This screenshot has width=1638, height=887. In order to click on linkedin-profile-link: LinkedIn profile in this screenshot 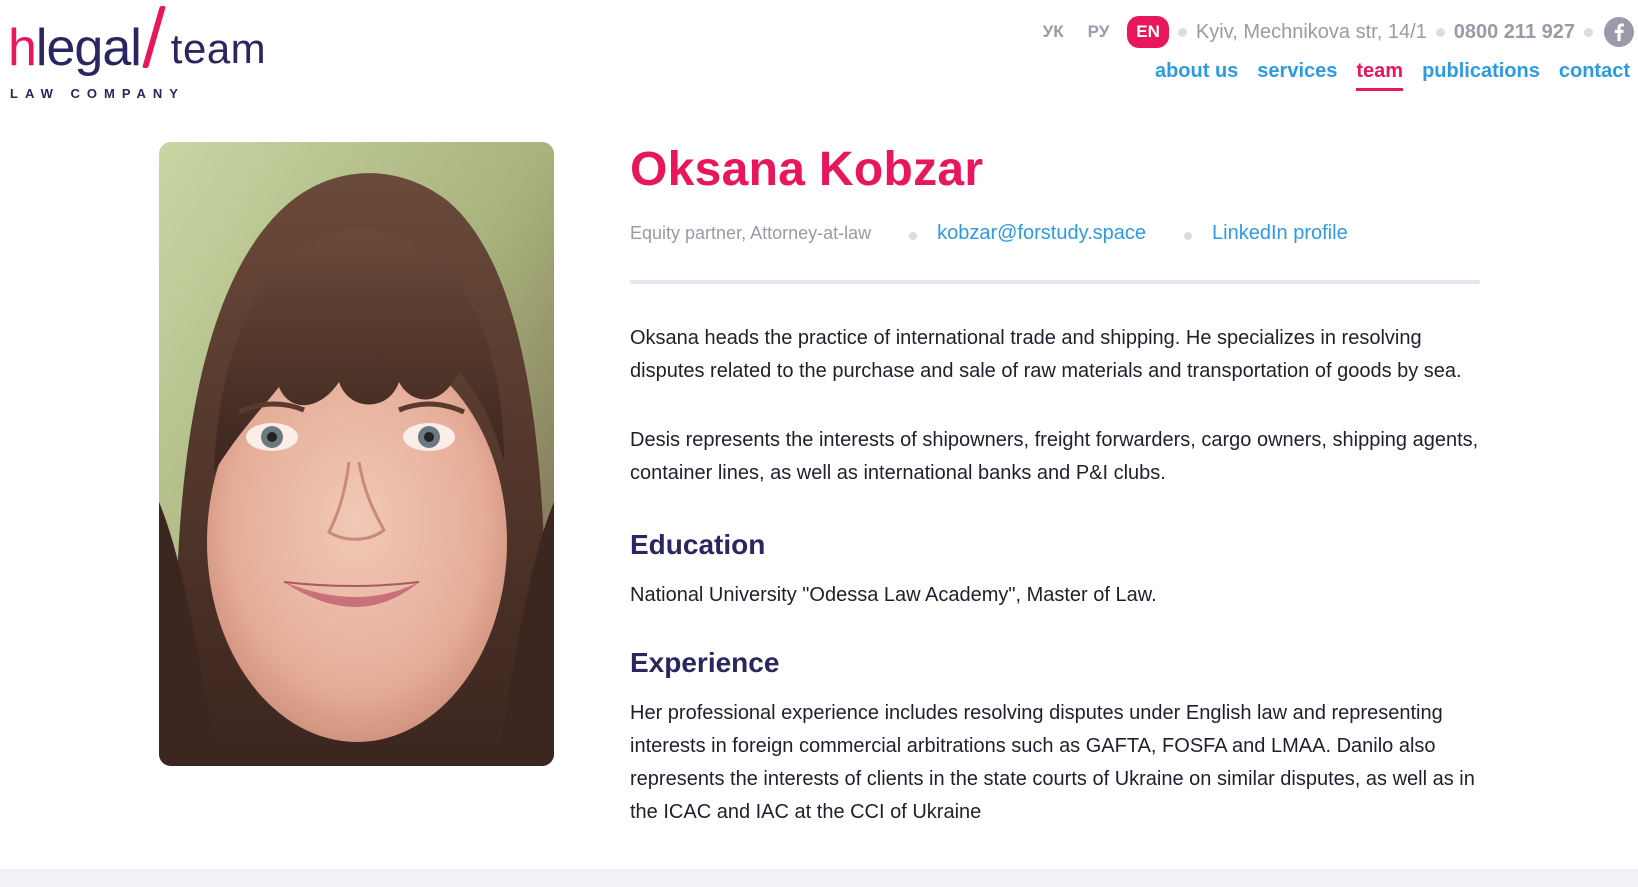, I will do `click(1280, 233)`.